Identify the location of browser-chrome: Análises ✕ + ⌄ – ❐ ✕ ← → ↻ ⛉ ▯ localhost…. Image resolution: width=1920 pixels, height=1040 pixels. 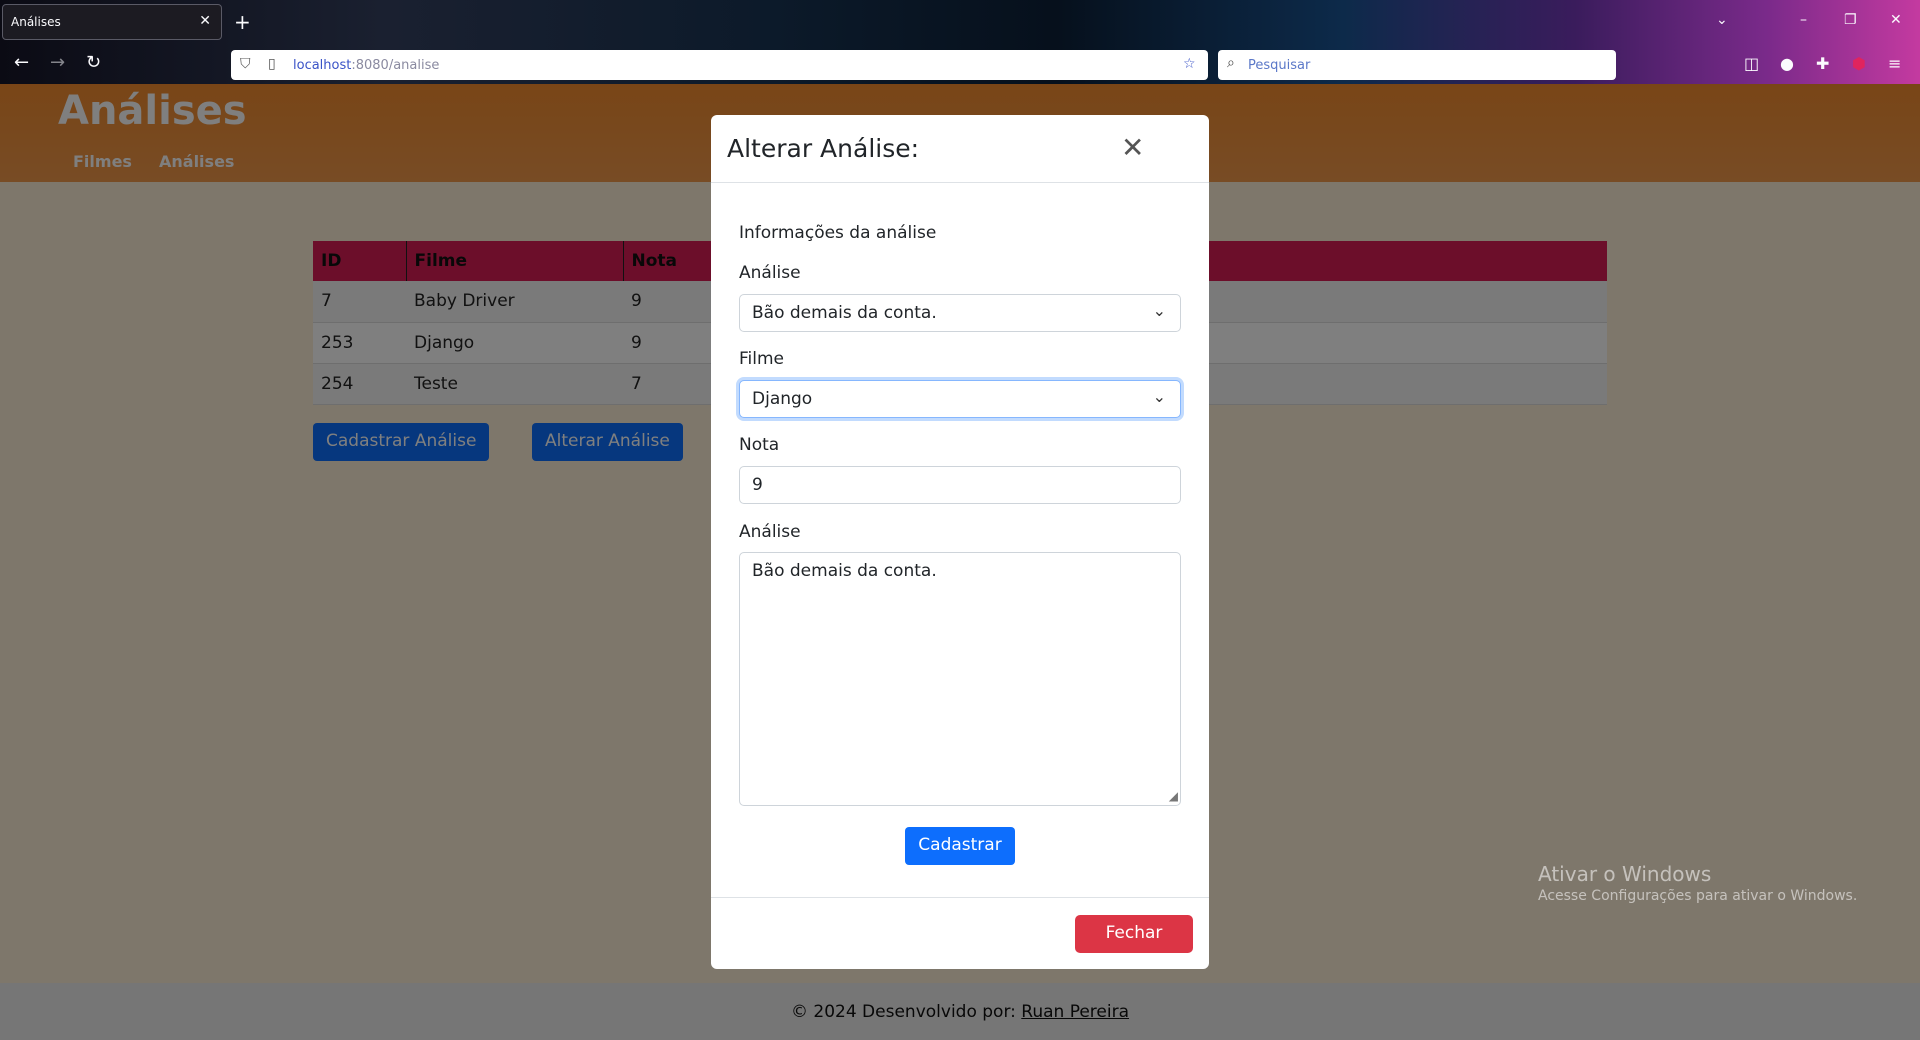
(960, 42).